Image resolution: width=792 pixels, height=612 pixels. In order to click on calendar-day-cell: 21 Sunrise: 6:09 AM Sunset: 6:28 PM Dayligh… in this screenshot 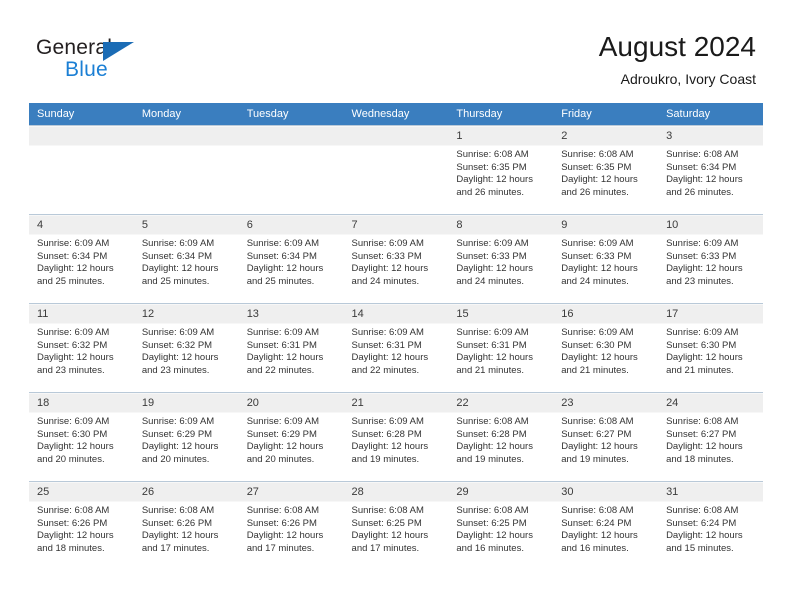, I will do `click(396, 437)`.